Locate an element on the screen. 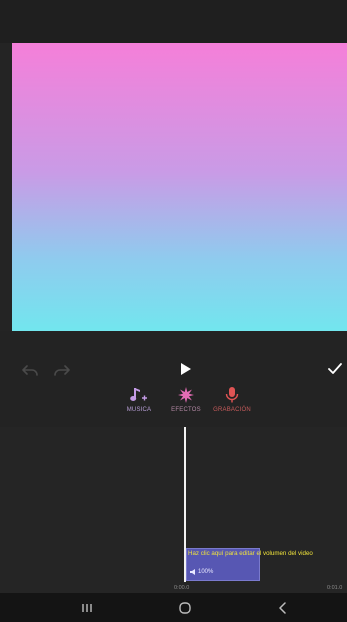  timeline-end-time: 0:01.0 is located at coordinates (335, 588).